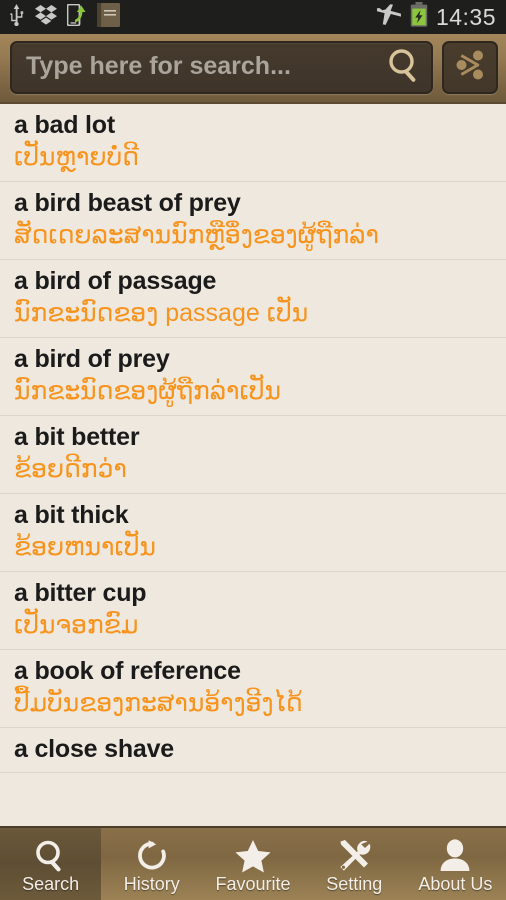  Describe the element at coordinates (253, 854) in the screenshot. I see `star-icon` at that location.